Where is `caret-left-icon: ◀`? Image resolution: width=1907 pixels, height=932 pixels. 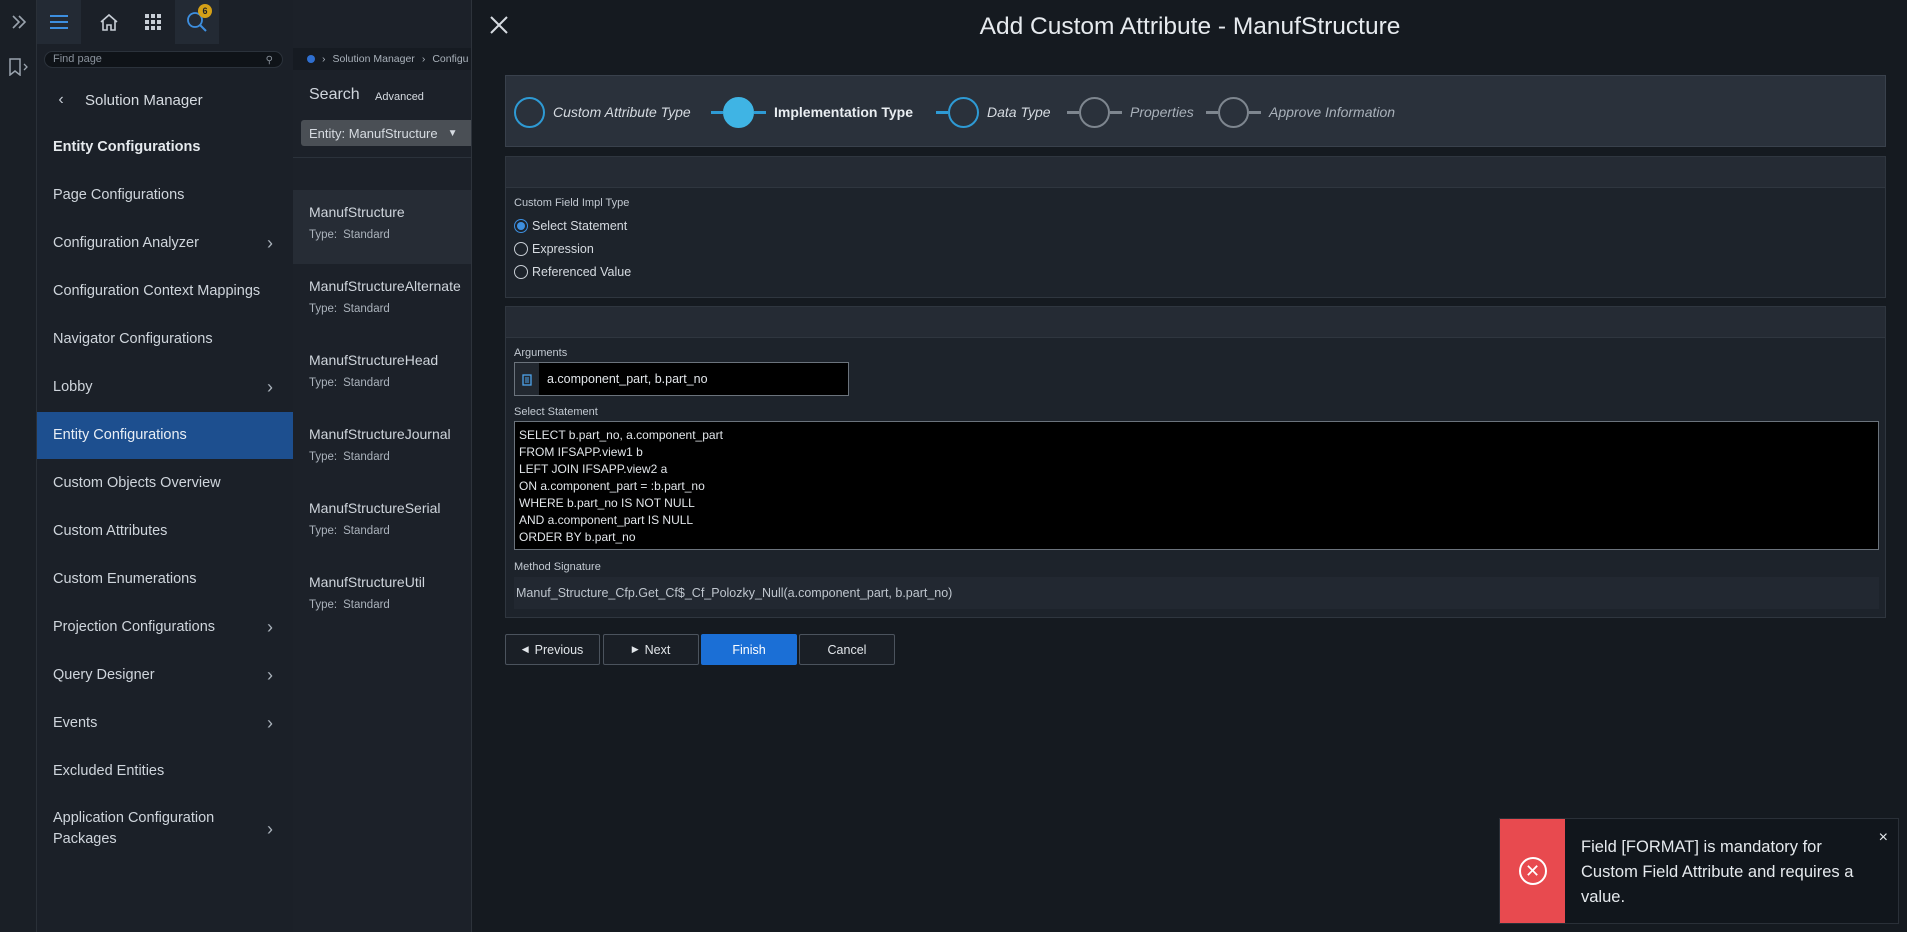 caret-left-icon: ◀ is located at coordinates (525, 649).